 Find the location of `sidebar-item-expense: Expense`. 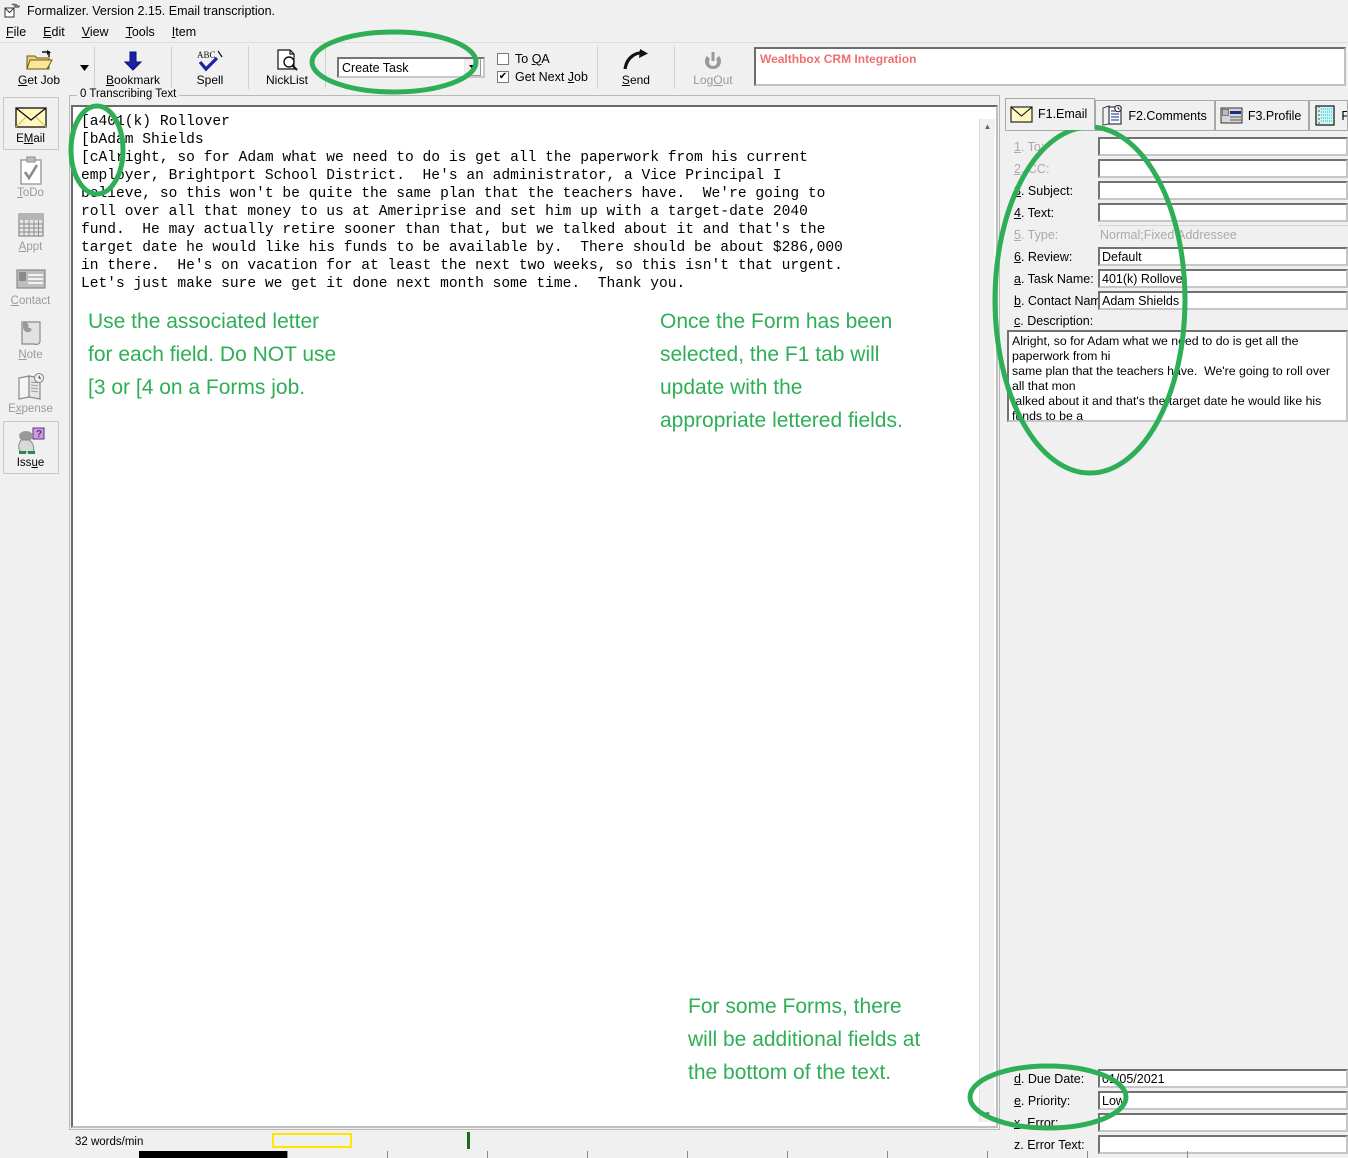

sidebar-item-expense: Expense is located at coordinates (30, 393).